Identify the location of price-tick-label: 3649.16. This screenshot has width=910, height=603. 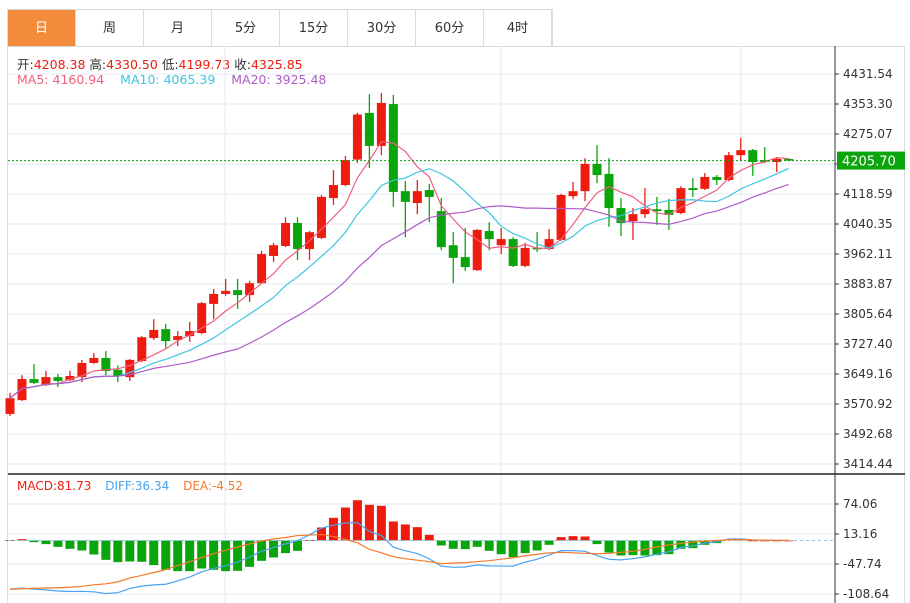
(868, 374).